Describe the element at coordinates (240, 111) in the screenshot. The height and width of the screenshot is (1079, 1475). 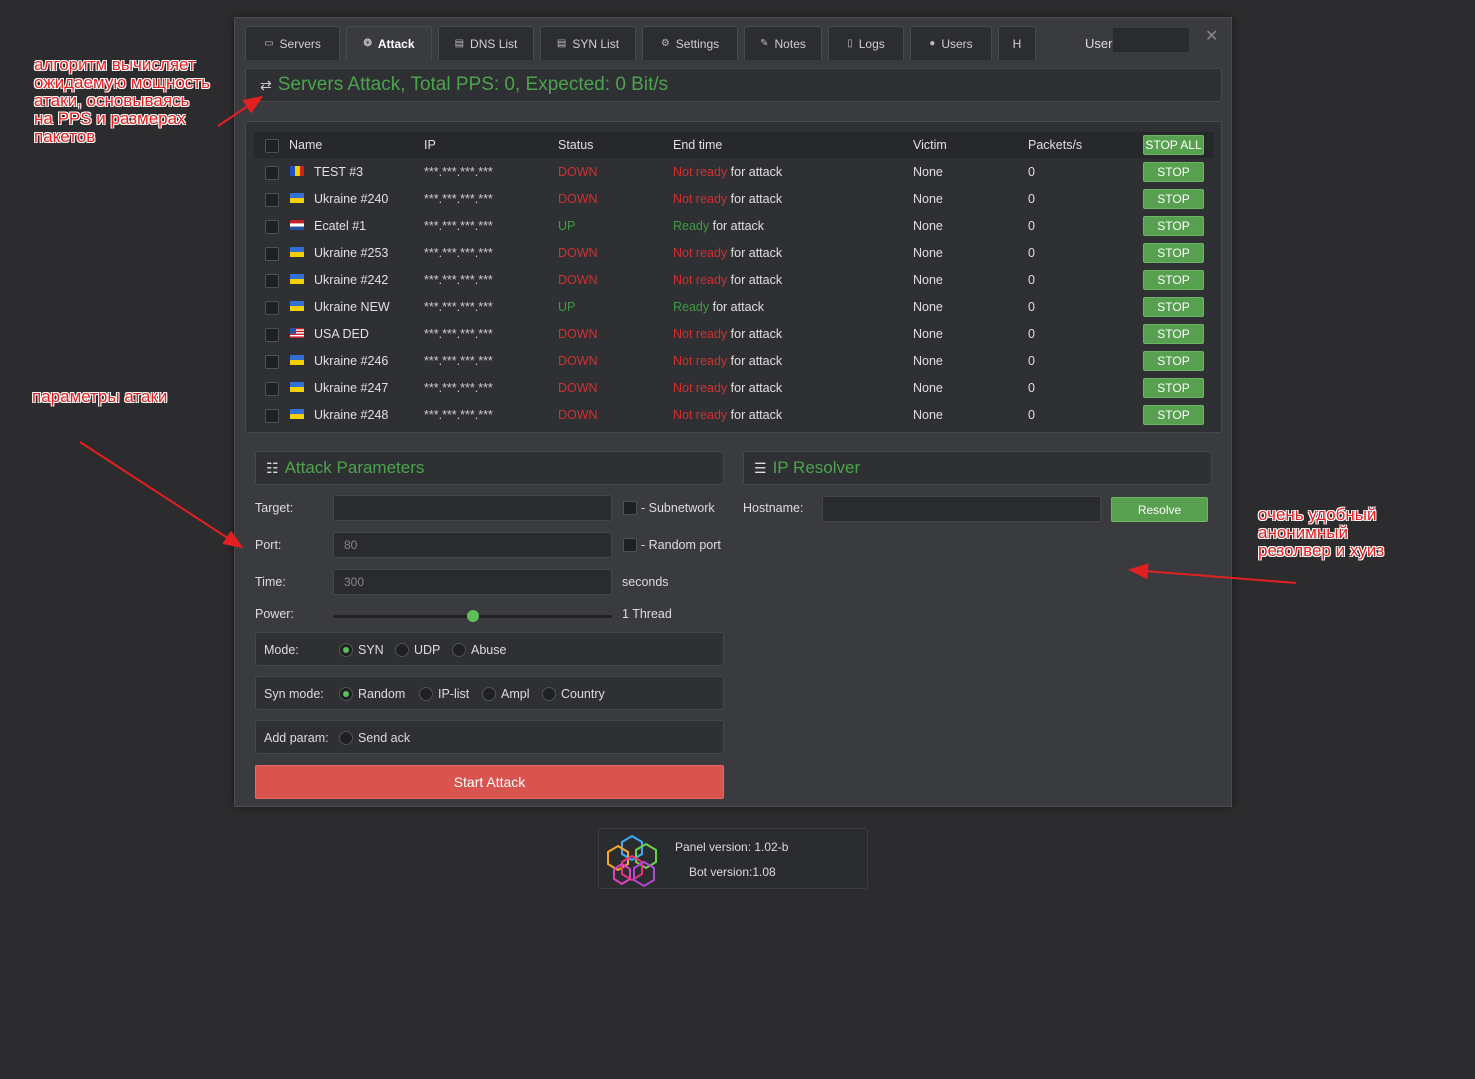
I see `arrow-to-header` at that location.